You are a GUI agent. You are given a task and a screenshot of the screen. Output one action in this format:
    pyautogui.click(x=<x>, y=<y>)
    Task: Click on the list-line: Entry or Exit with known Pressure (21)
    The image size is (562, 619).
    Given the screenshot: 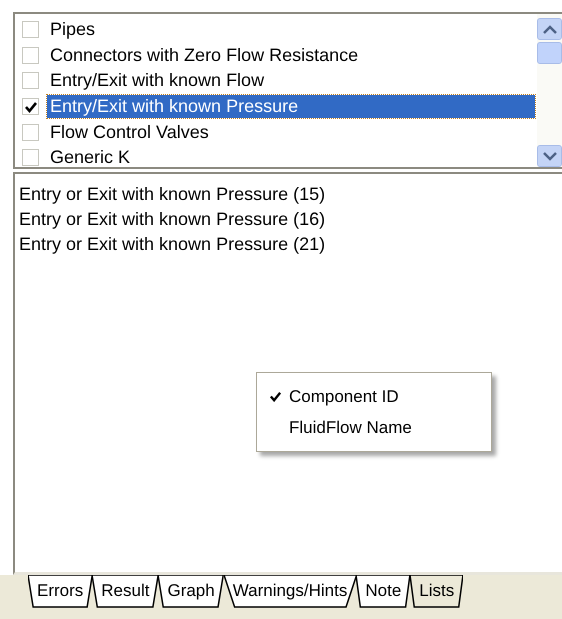 What is the action you would take?
    pyautogui.click(x=172, y=244)
    